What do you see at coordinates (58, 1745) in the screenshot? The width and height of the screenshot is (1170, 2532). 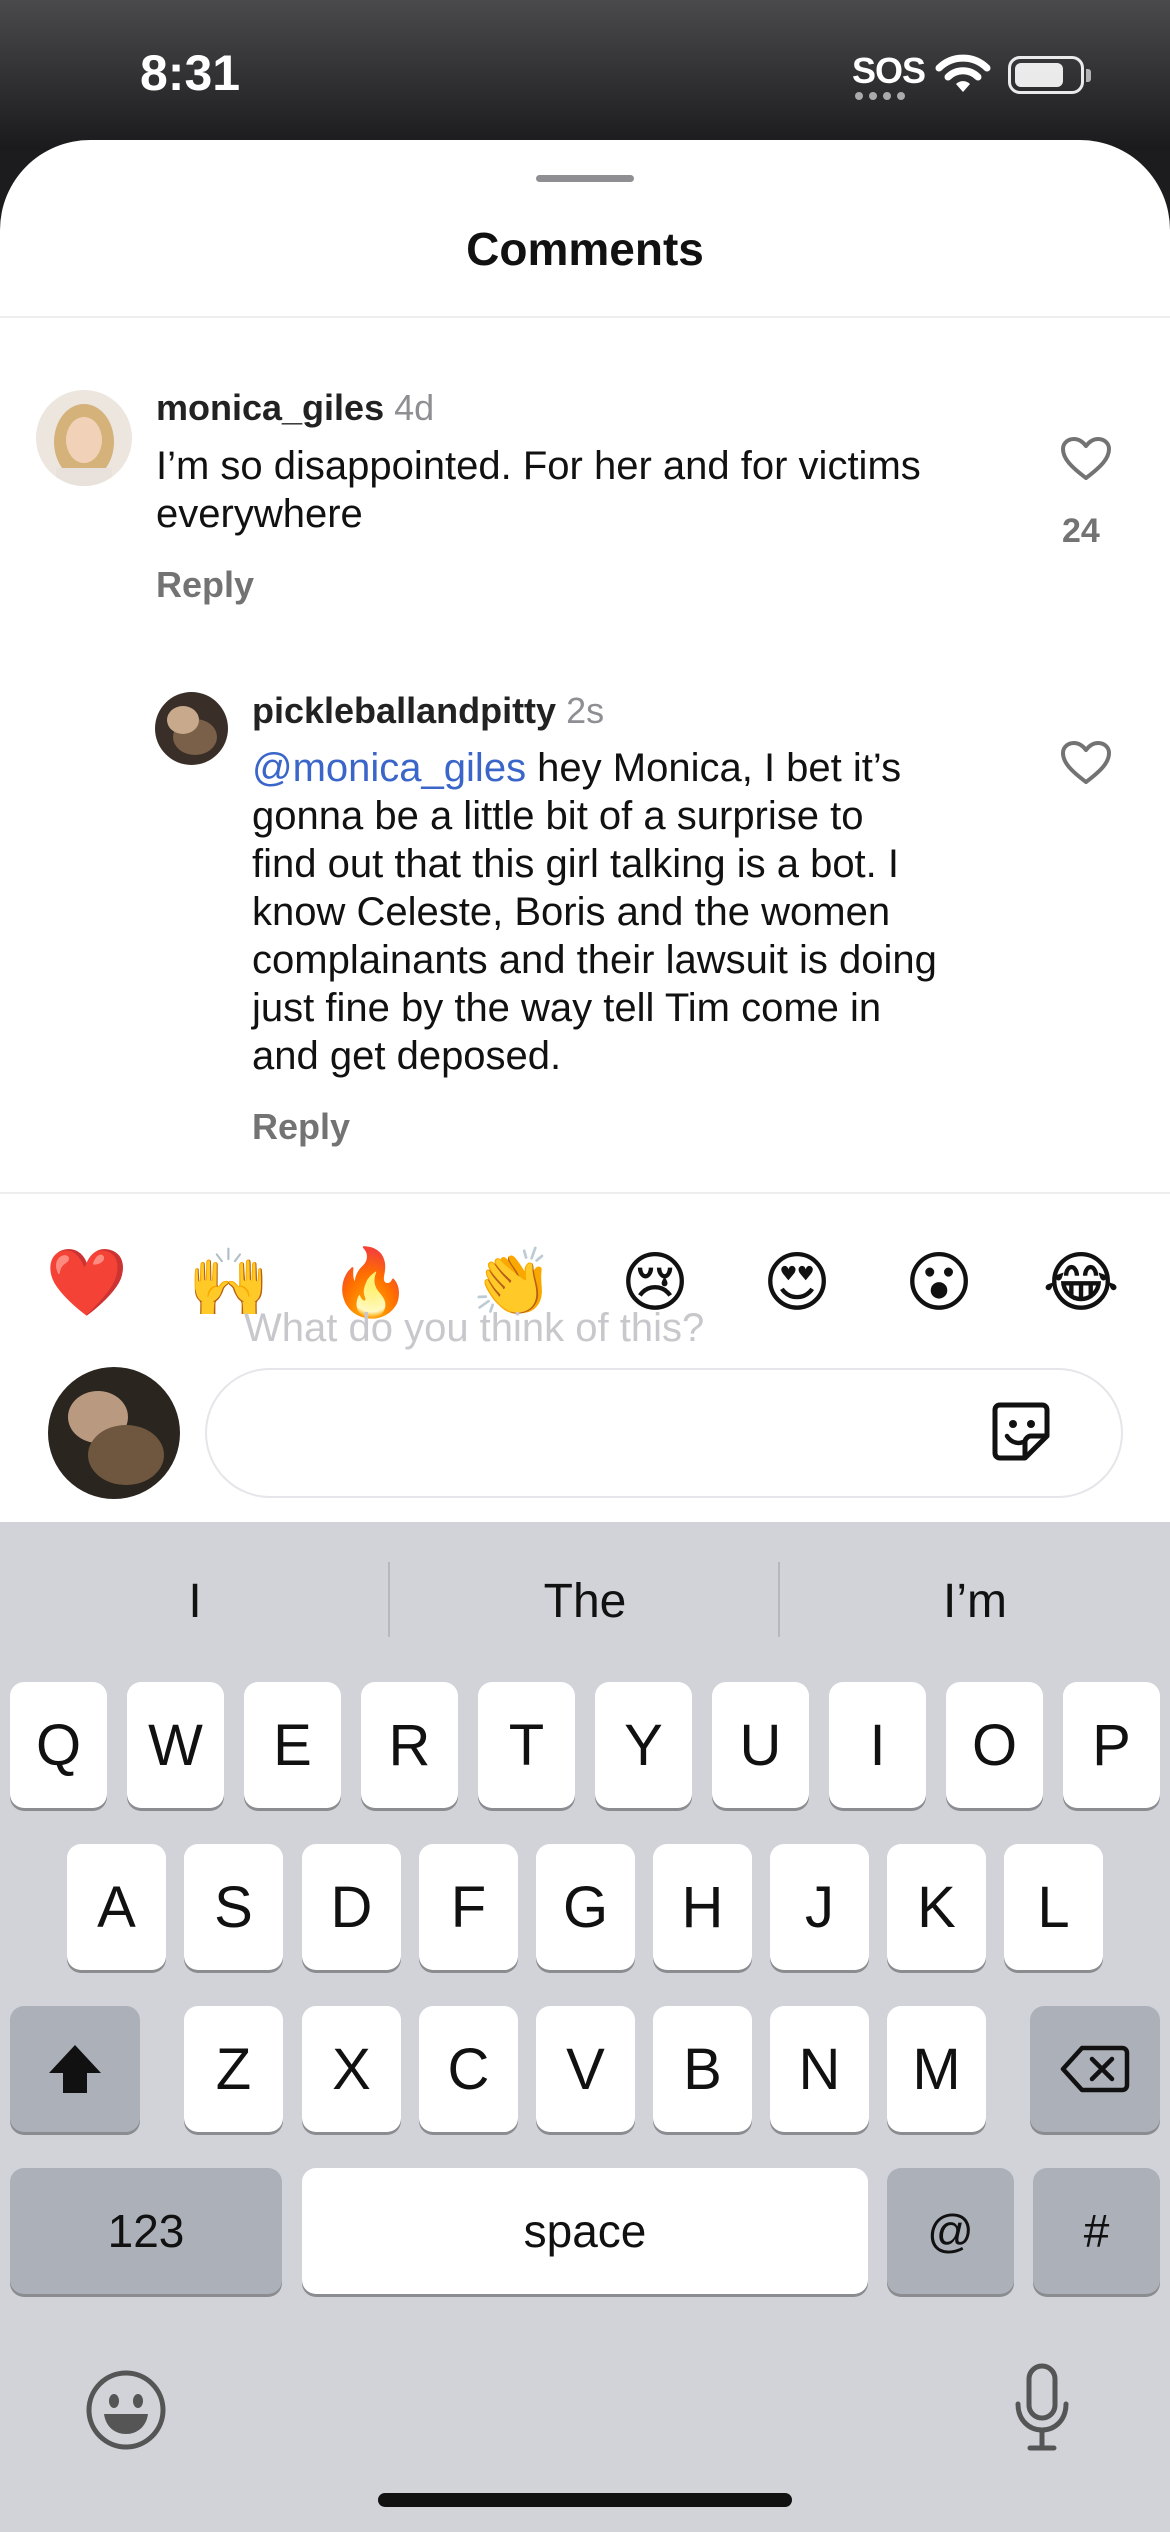 I see `key-q: Q` at bounding box center [58, 1745].